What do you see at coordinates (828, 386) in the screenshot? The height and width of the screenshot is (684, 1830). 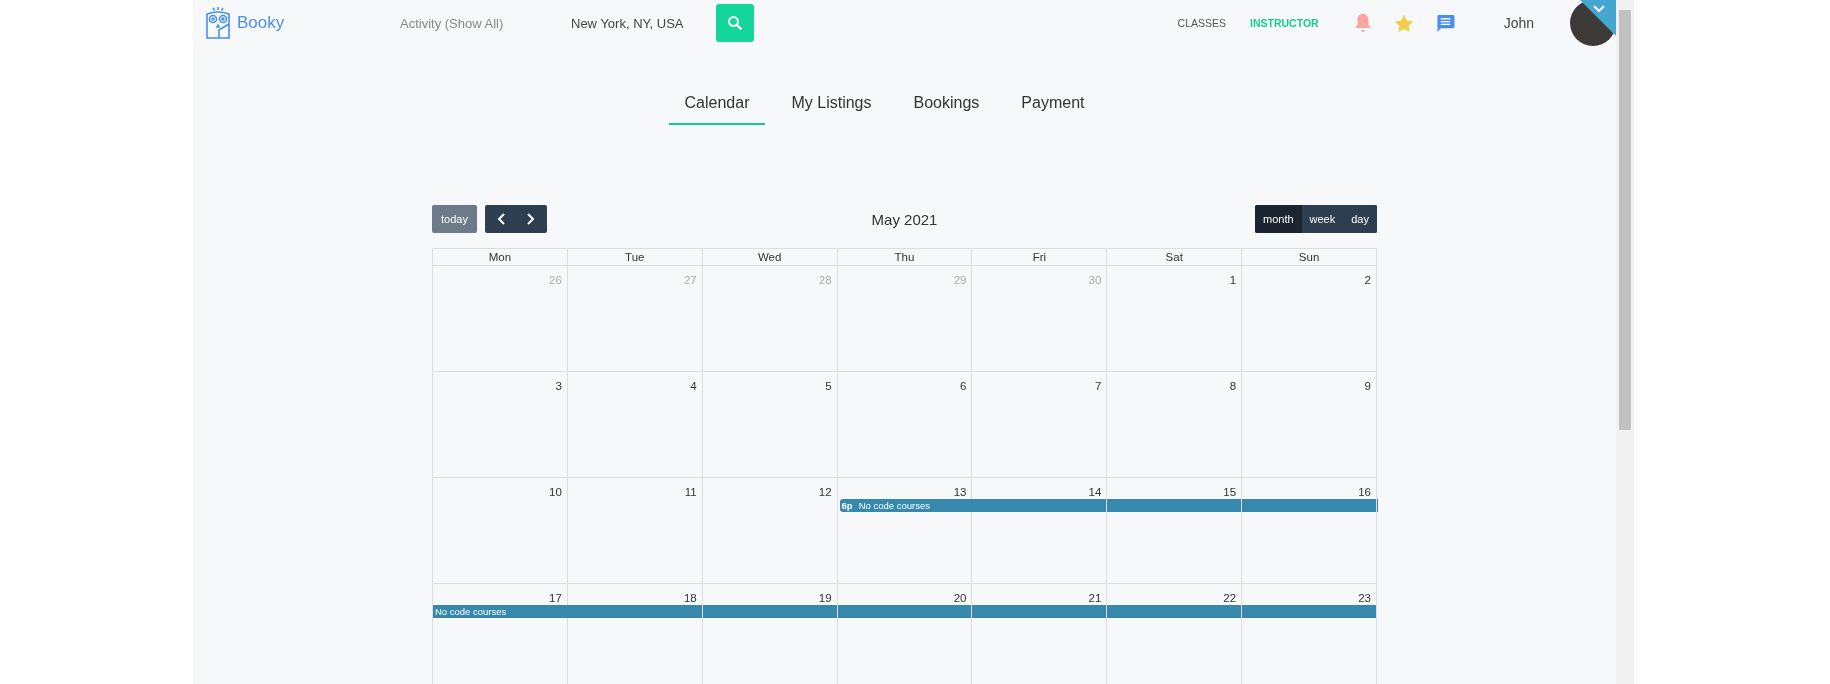 I see `day-number: 5` at bounding box center [828, 386].